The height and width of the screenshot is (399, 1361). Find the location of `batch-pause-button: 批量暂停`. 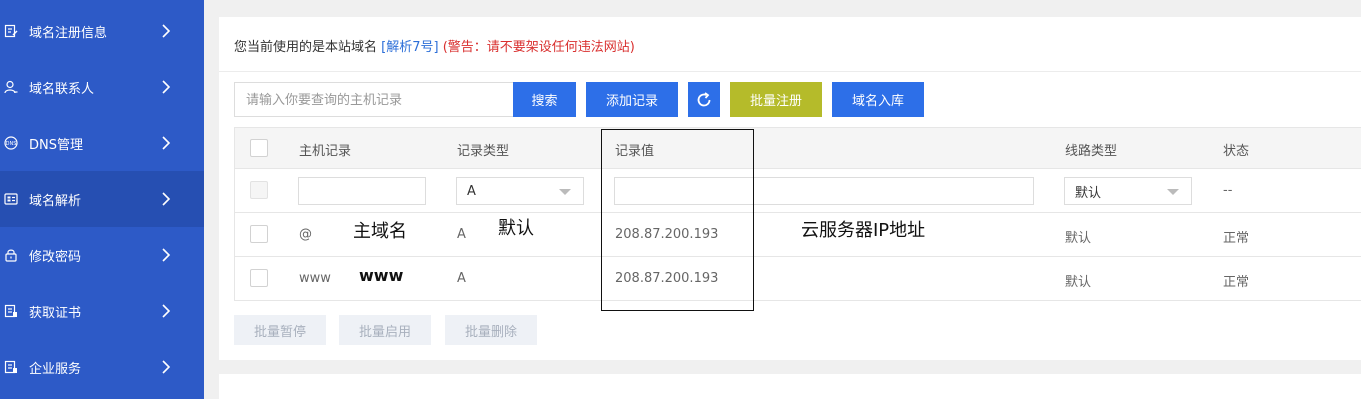

batch-pause-button: 批量暂停 is located at coordinates (280, 330).